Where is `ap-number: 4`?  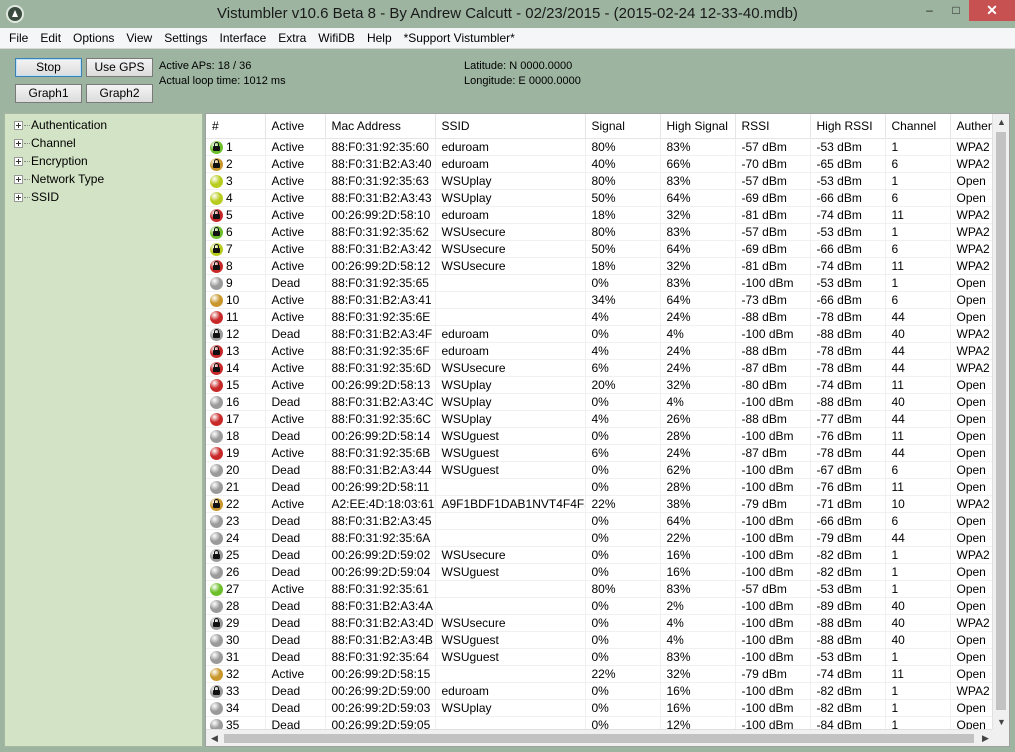 ap-number: 4 is located at coordinates (229, 197).